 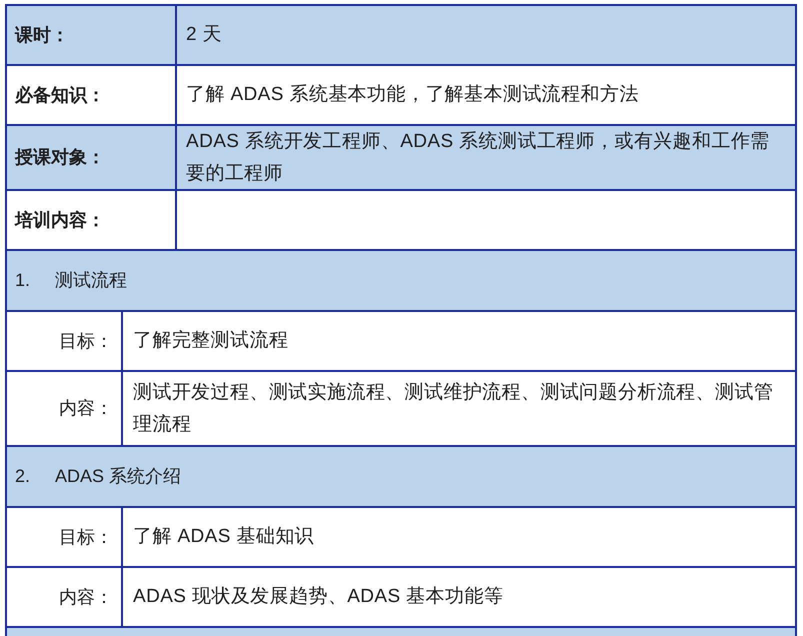 What do you see at coordinates (23, 476) in the screenshot?
I see `module-number: 2.` at bounding box center [23, 476].